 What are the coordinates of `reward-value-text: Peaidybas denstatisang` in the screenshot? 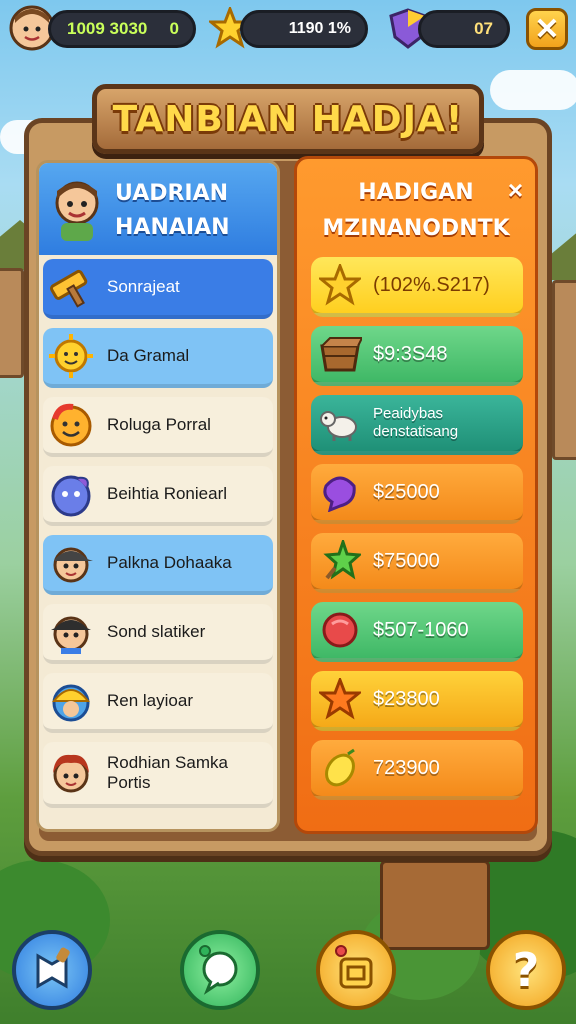 It's located at (416, 422).